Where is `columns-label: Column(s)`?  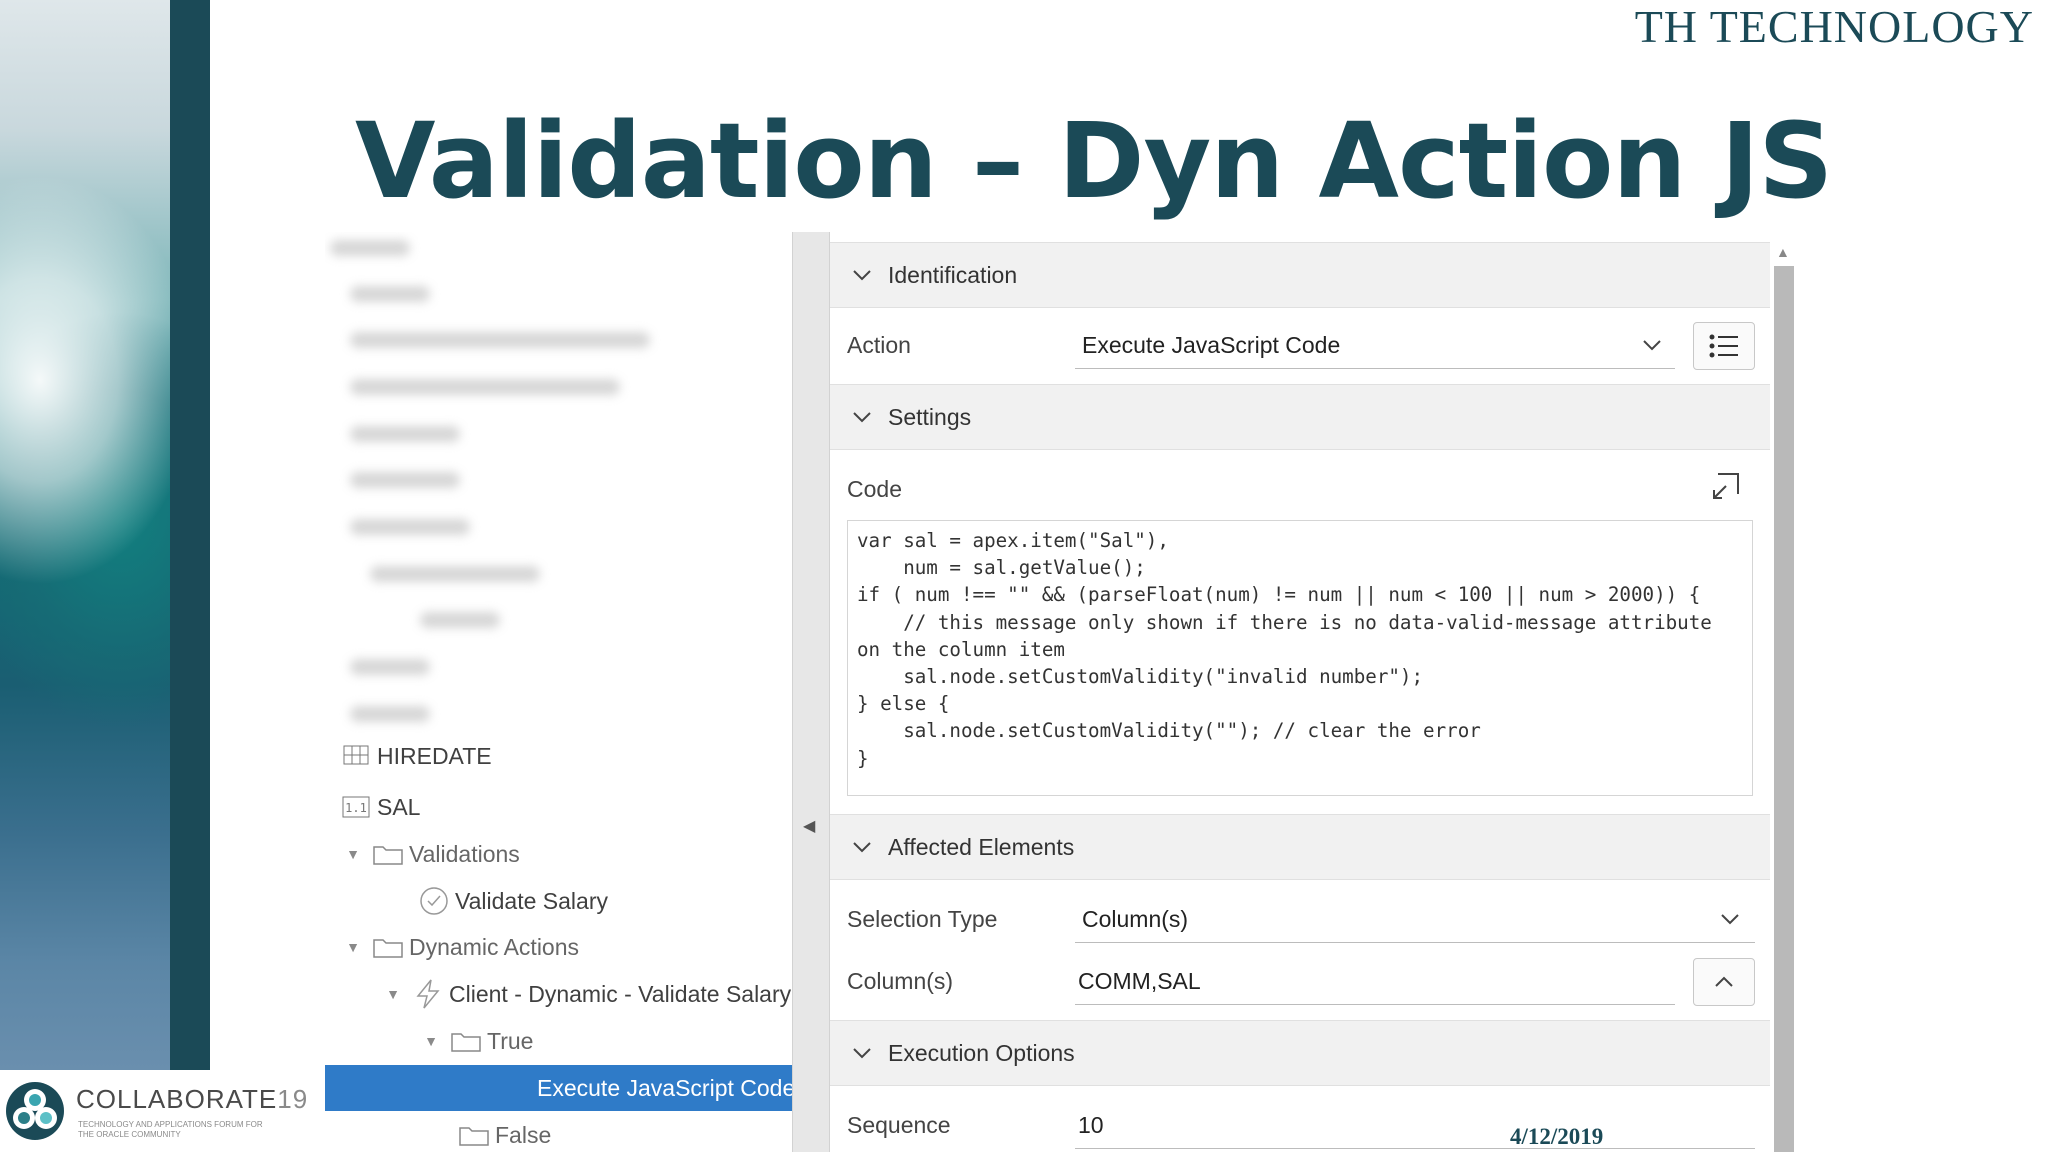
columns-label: Column(s) is located at coordinates (900, 981).